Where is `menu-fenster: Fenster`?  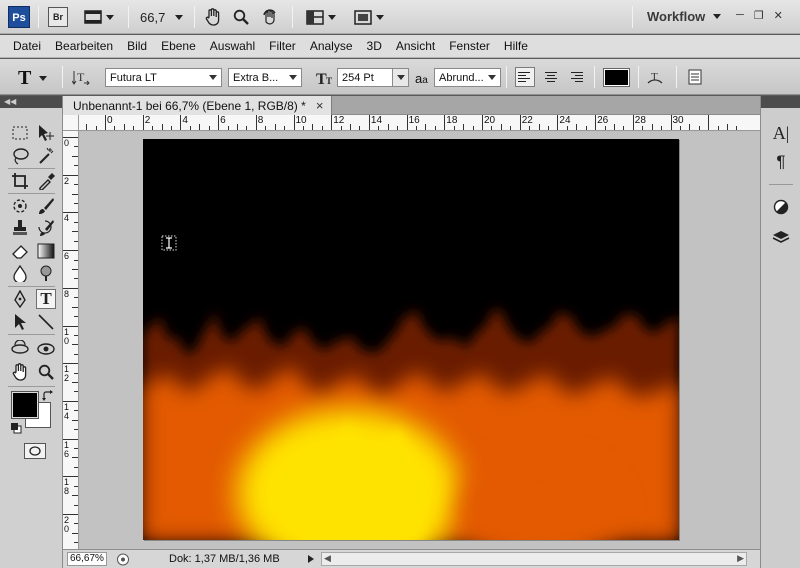
menu-fenster: Fenster is located at coordinates (469, 46).